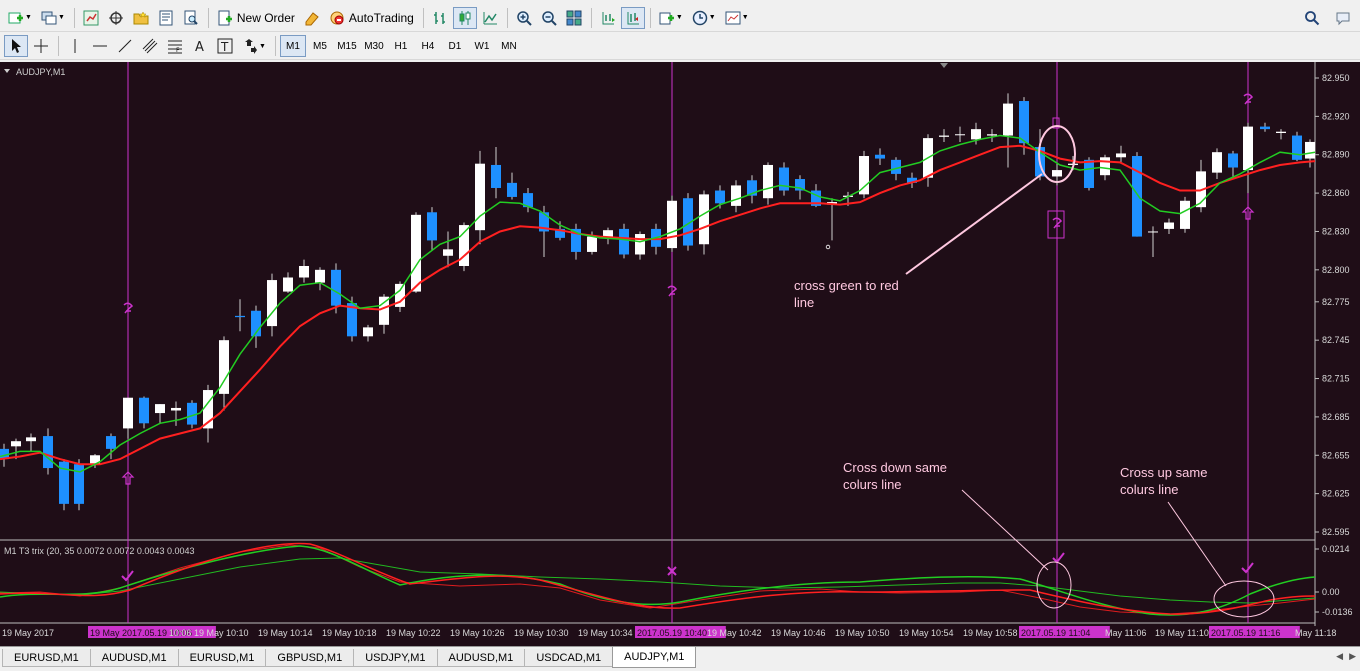 The image size is (1360, 671). What do you see at coordinates (734, 633) in the screenshot?
I see `time-label: 19 May 10:42` at bounding box center [734, 633].